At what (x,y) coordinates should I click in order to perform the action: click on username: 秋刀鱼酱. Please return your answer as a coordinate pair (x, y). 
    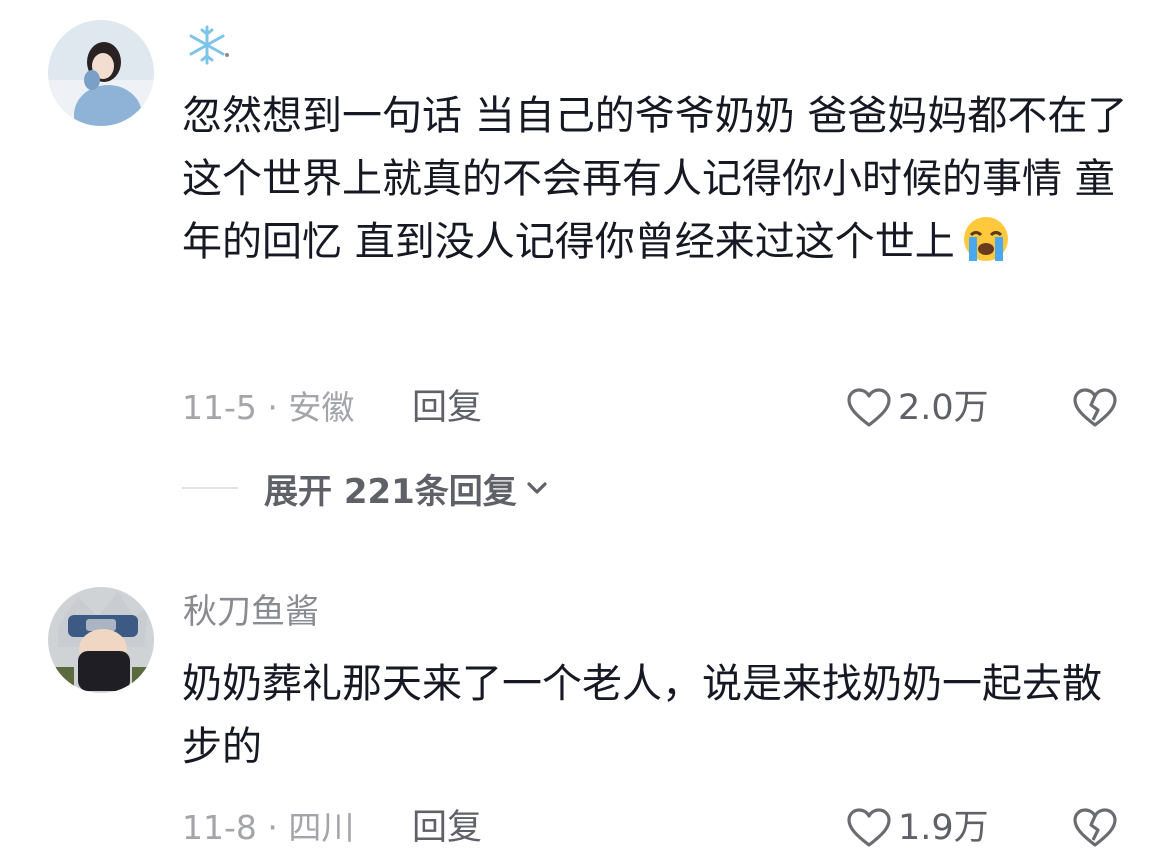
    Looking at the image, I should click on (251, 612).